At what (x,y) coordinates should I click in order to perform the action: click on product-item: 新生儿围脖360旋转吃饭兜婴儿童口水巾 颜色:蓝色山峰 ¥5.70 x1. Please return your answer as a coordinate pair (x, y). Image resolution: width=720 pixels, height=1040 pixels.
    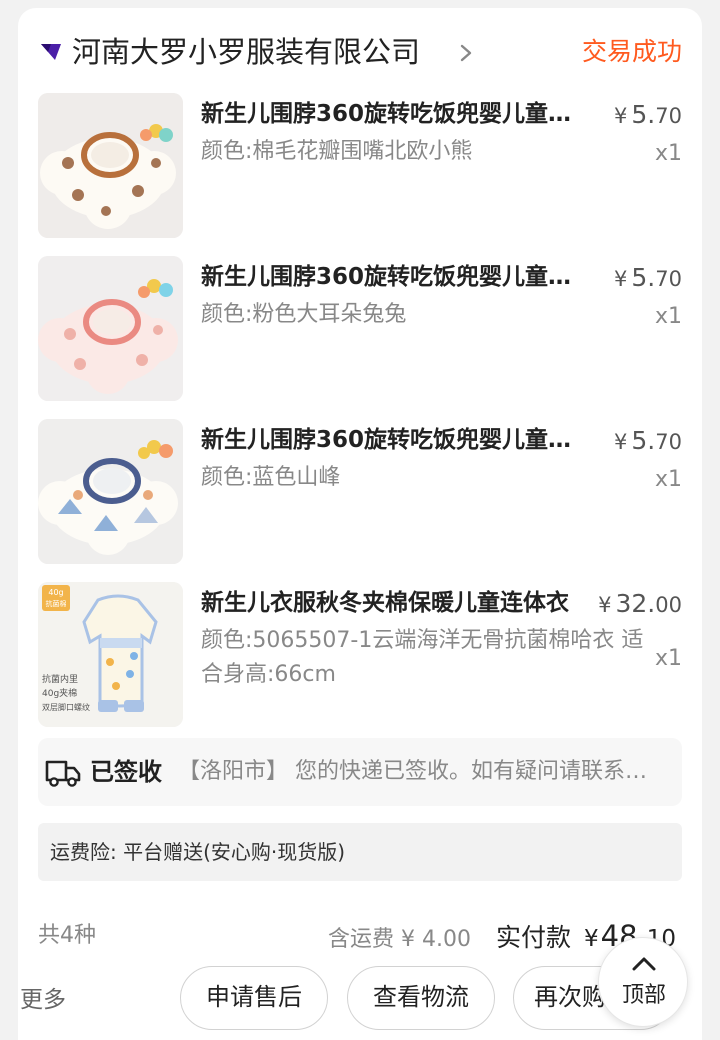
    Looking at the image, I should click on (360, 492).